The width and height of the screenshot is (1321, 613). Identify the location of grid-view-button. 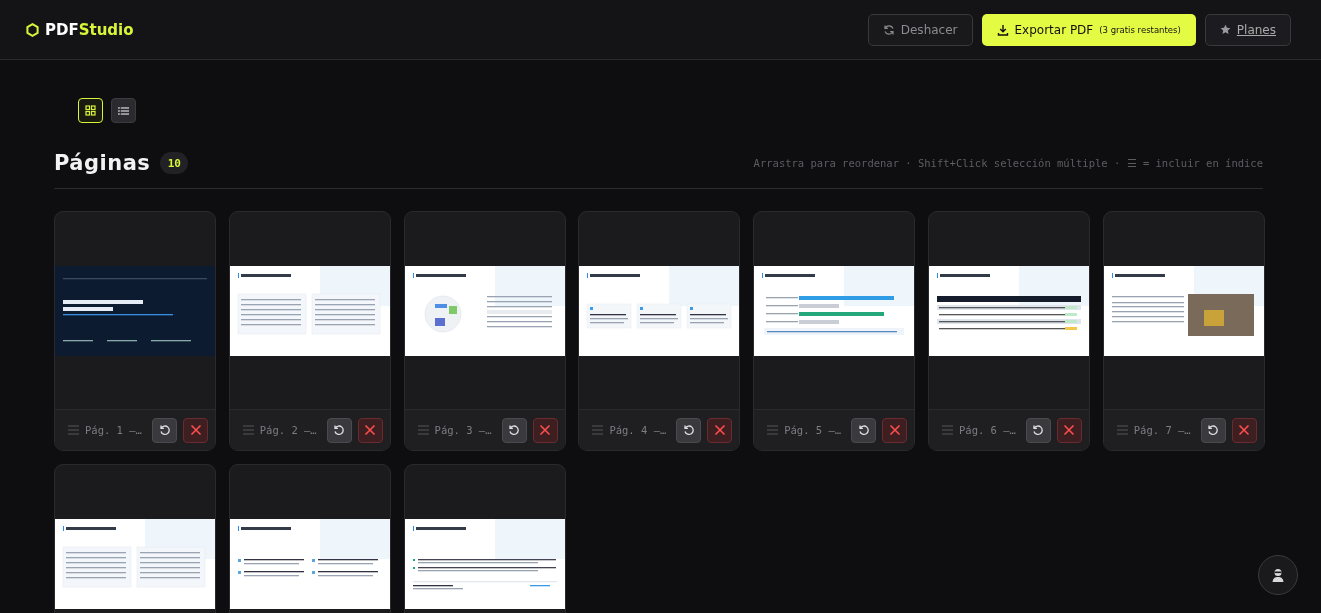
(90, 110).